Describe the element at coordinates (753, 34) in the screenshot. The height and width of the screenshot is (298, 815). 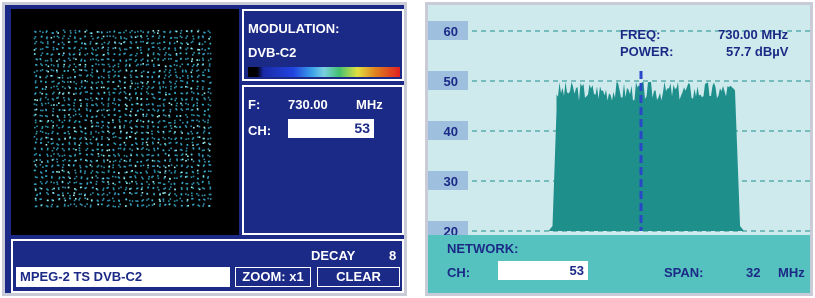
I see `freq-value: 730.00 MHz` at that location.